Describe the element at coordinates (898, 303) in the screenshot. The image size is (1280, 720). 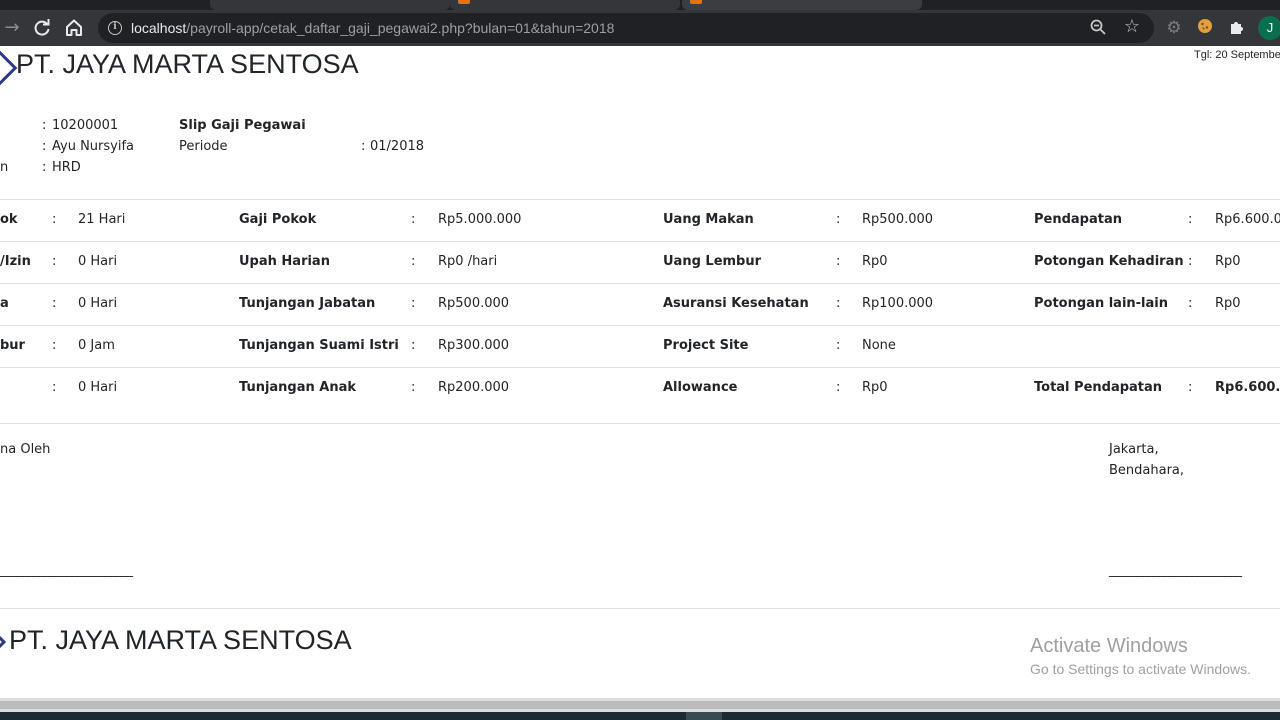
I see `allowance-value: Rp100.000` at that location.